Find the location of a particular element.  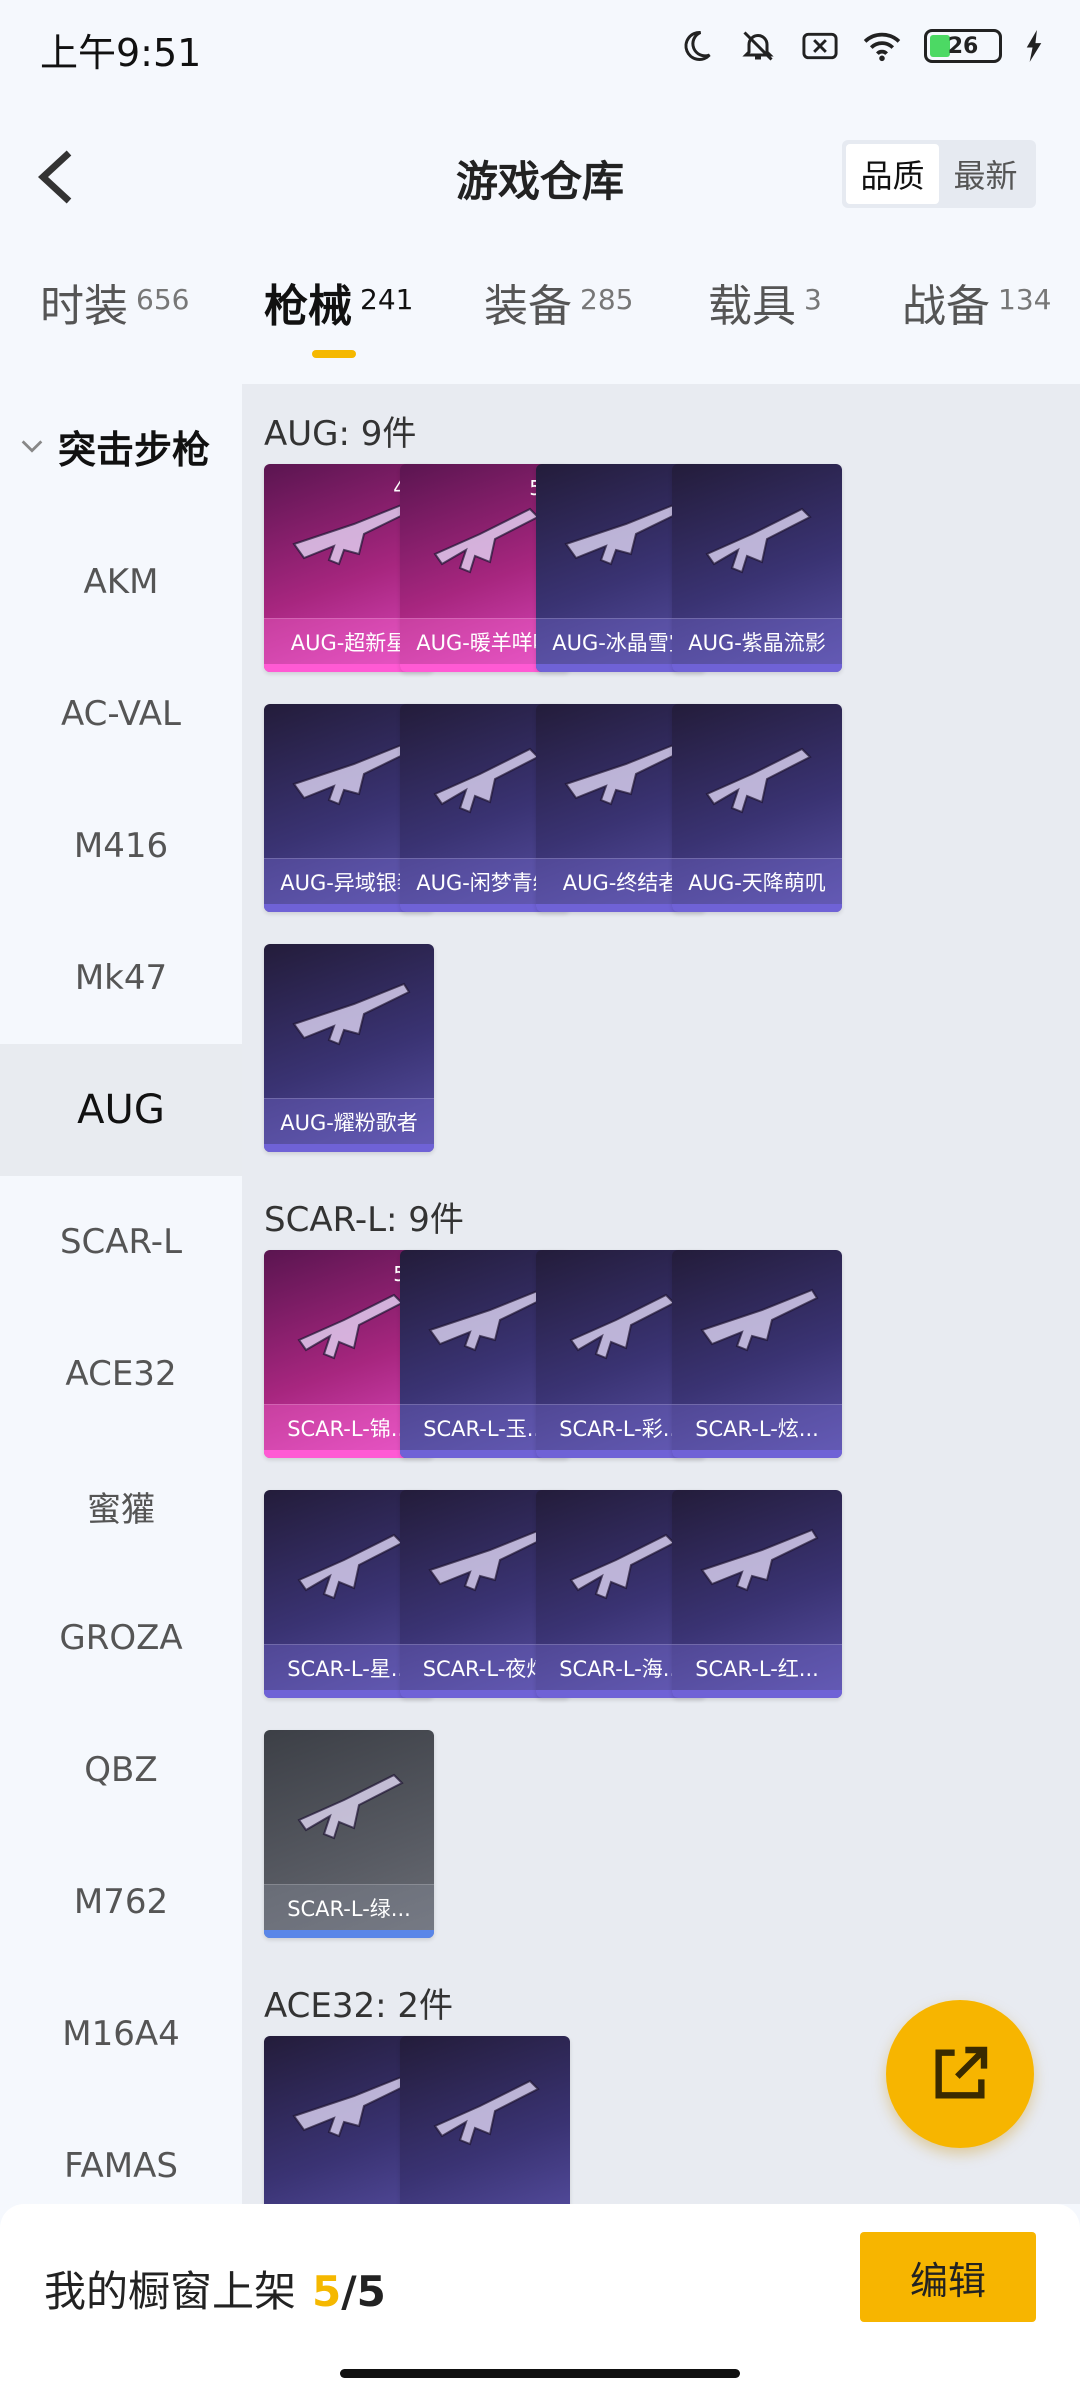

tab-label: 战备 is located at coordinates (946, 306).